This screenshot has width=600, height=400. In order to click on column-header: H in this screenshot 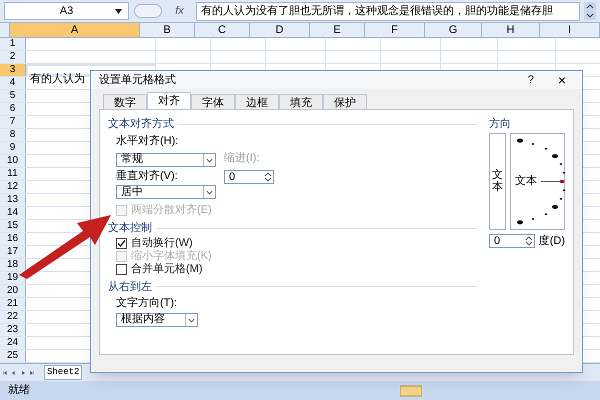, I will do `click(511, 30)`.